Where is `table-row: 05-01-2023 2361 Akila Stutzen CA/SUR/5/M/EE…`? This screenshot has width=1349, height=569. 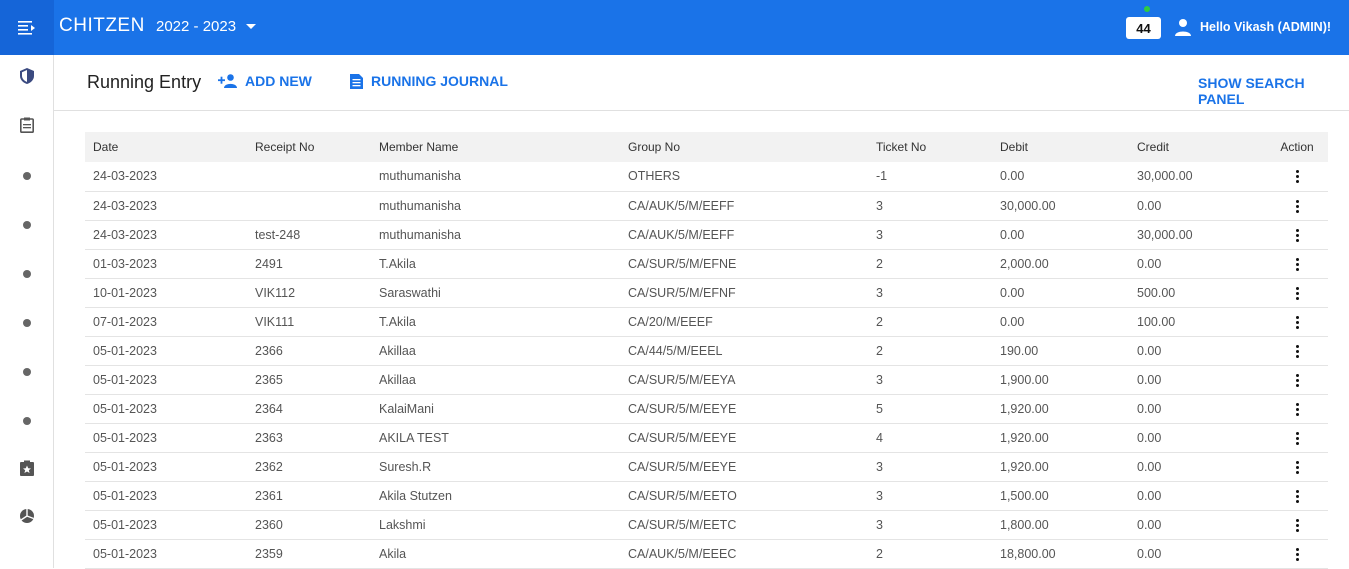 table-row: 05-01-2023 2361 Akila Stutzen CA/SUR/5/M/EE… is located at coordinates (706, 496).